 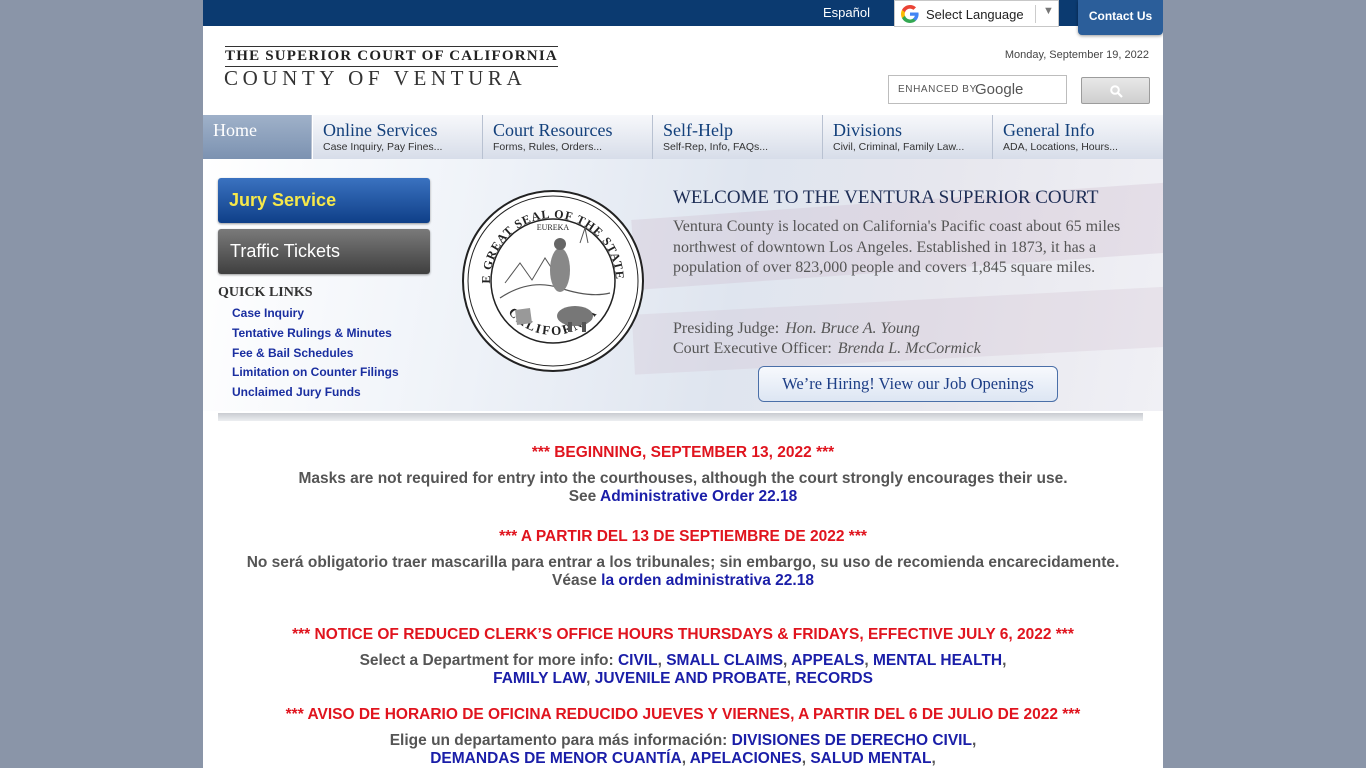 I want to click on nav-title: Self-Help, so click(x=698, y=130).